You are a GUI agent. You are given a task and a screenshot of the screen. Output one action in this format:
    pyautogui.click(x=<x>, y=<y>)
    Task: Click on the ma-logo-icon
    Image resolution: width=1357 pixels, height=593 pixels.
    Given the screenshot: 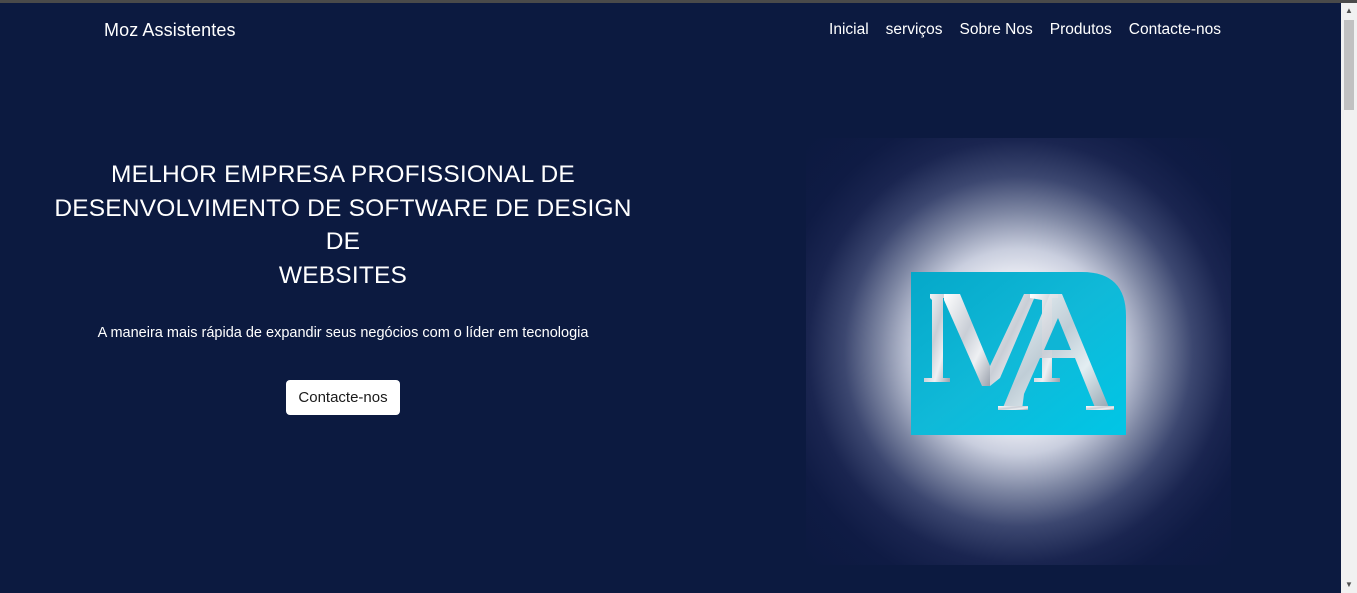 What is the action you would take?
    pyautogui.click(x=1018, y=353)
    